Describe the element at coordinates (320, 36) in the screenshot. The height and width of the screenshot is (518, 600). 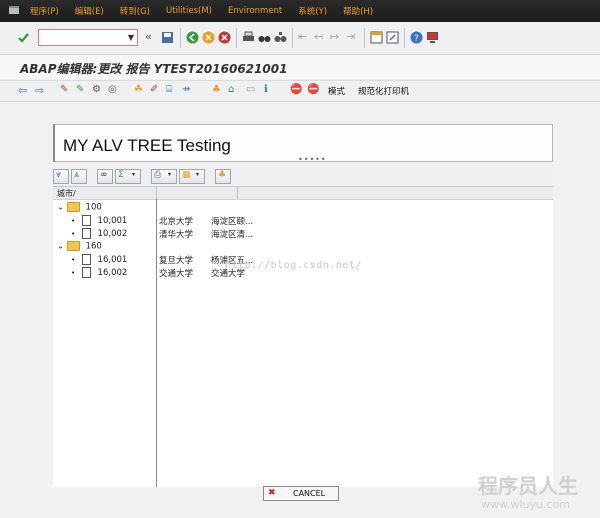
I see `prev-page-icon: ↤` at that location.